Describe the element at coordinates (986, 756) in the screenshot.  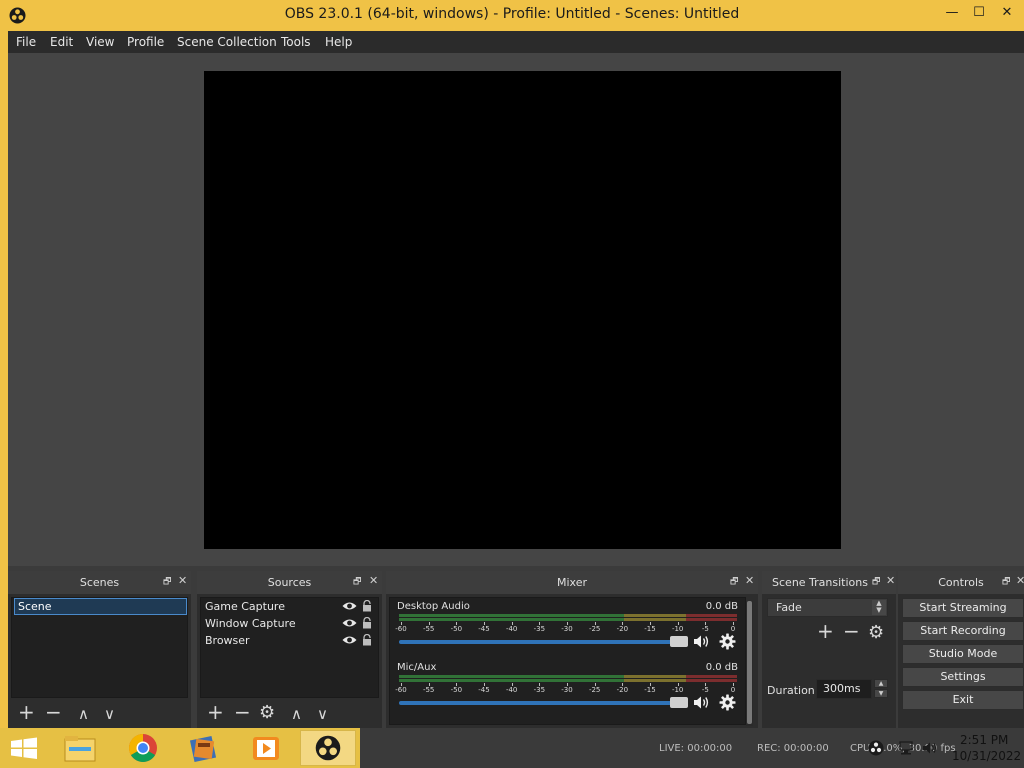
I see `clock-date: 10/31/2022` at that location.